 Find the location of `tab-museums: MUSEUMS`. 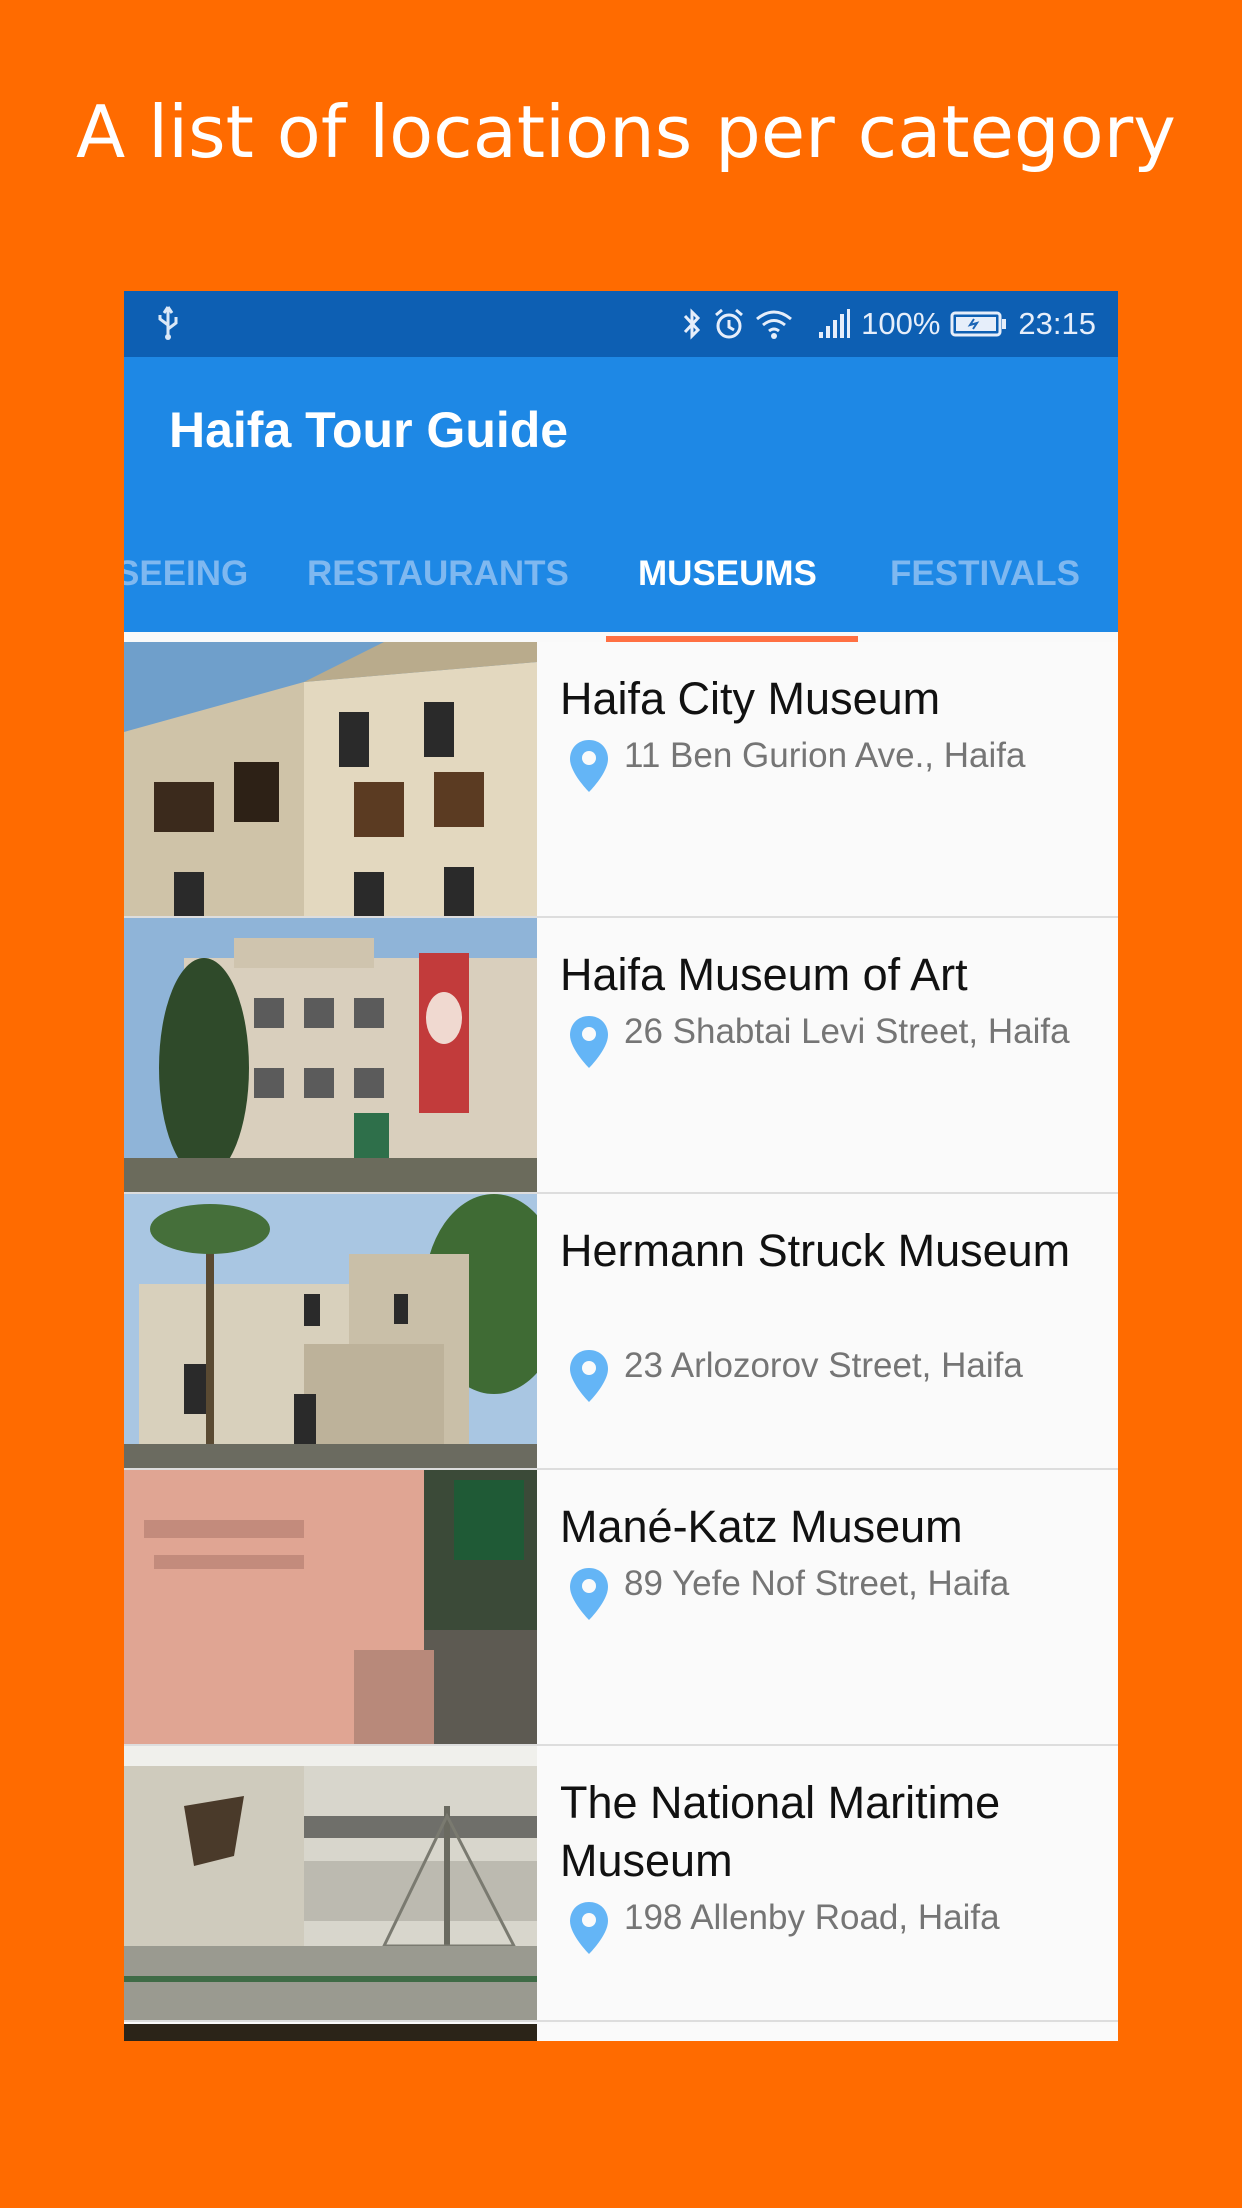

tab-museums: MUSEUMS is located at coordinates (727, 575).